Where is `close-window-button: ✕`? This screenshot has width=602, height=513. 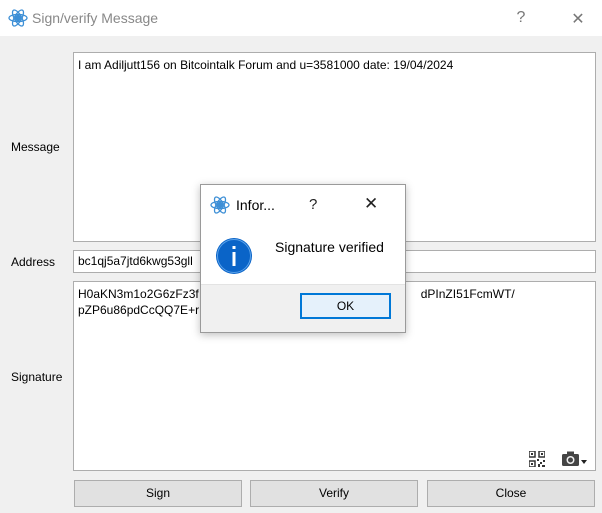 close-window-button: ✕ is located at coordinates (578, 19).